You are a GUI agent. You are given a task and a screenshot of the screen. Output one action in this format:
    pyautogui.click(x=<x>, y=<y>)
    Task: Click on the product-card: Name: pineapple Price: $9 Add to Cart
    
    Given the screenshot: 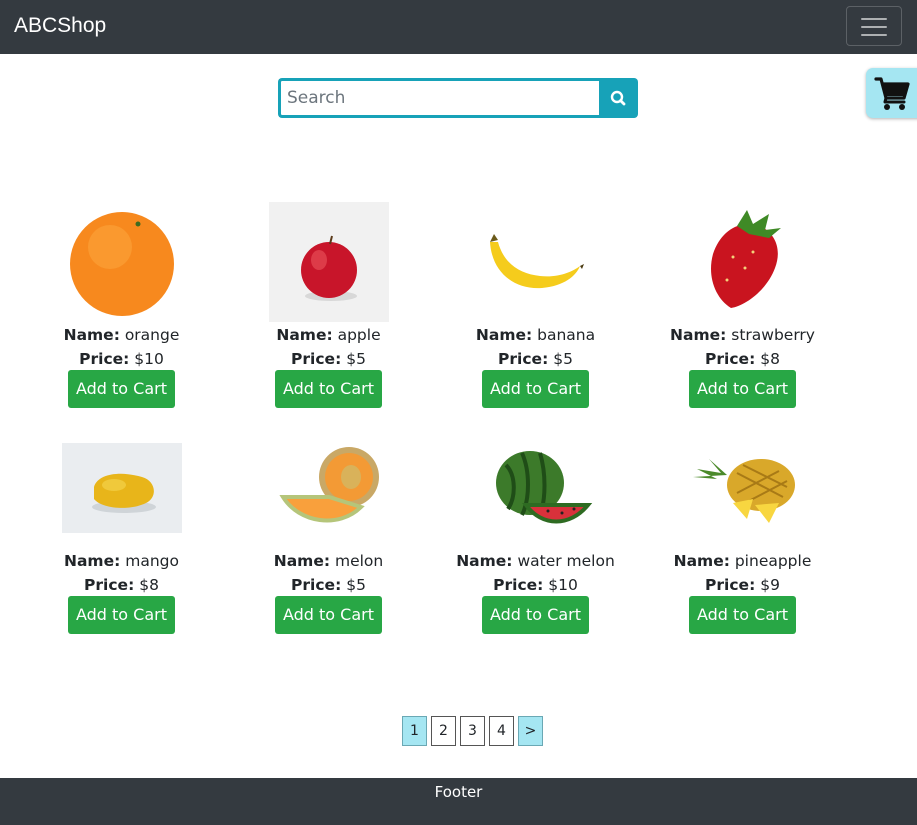 What is the action you would take?
    pyautogui.click(x=742, y=543)
    